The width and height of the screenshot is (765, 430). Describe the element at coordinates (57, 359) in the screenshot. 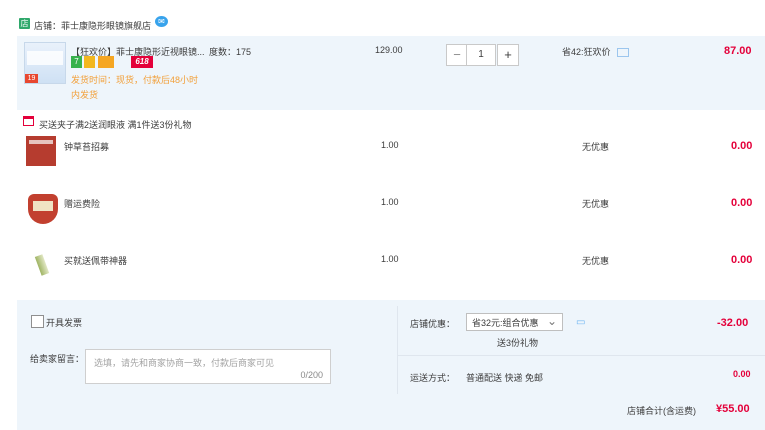

I see `message-label: 给卖家留言：` at that location.